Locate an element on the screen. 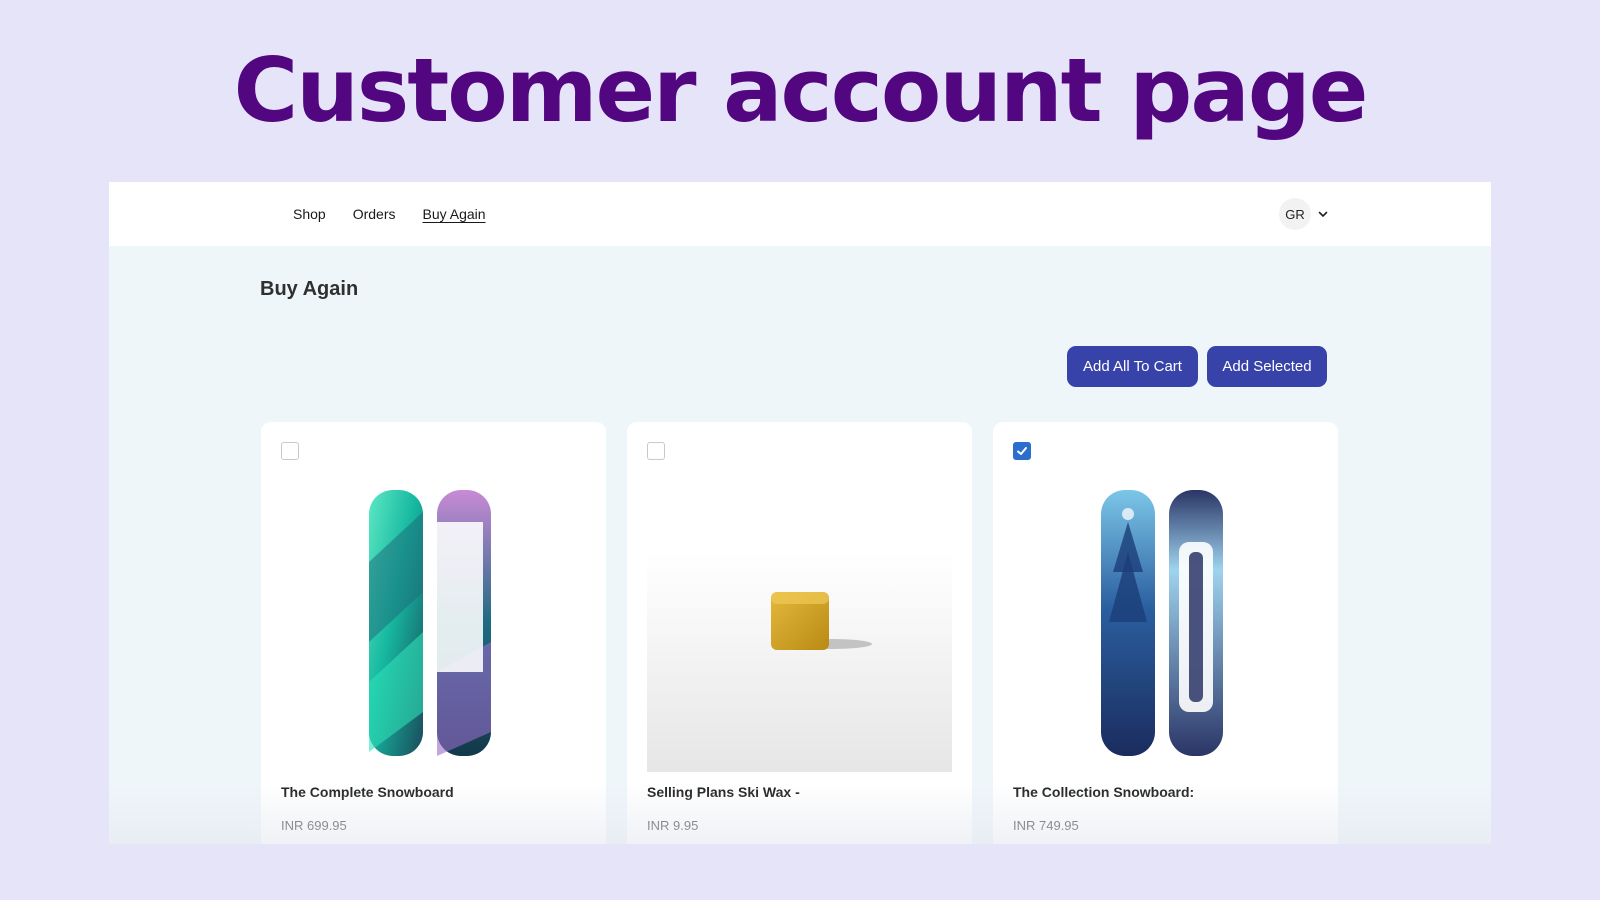  account-menu: GR is located at coordinates (1304, 214).